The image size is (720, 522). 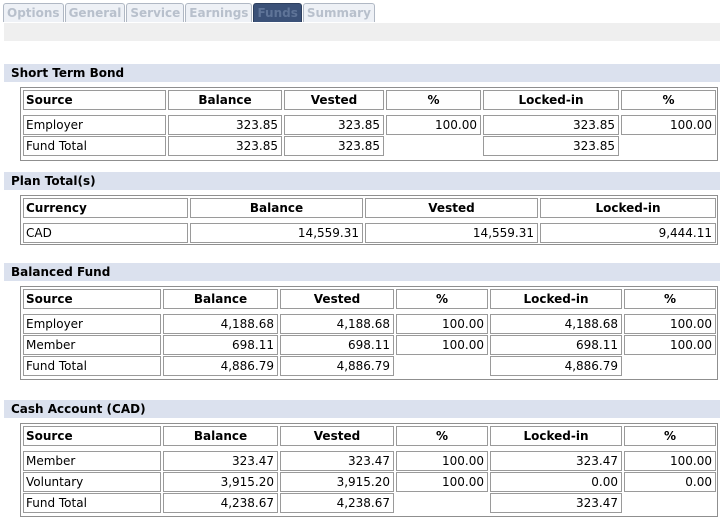 I want to click on plan-header-balance: Balance, so click(x=276, y=208).